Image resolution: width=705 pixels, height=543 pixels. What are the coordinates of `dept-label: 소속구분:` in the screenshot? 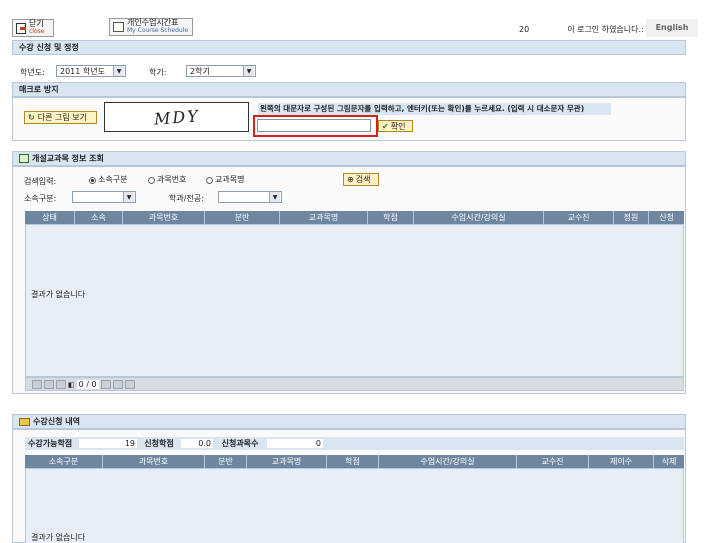 It's located at (40, 198).